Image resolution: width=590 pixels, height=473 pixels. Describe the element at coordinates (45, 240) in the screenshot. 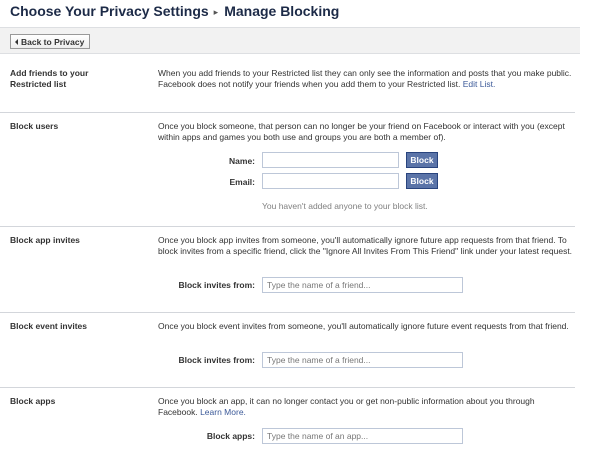

I see `block-app-invites-label: Block app invites` at that location.